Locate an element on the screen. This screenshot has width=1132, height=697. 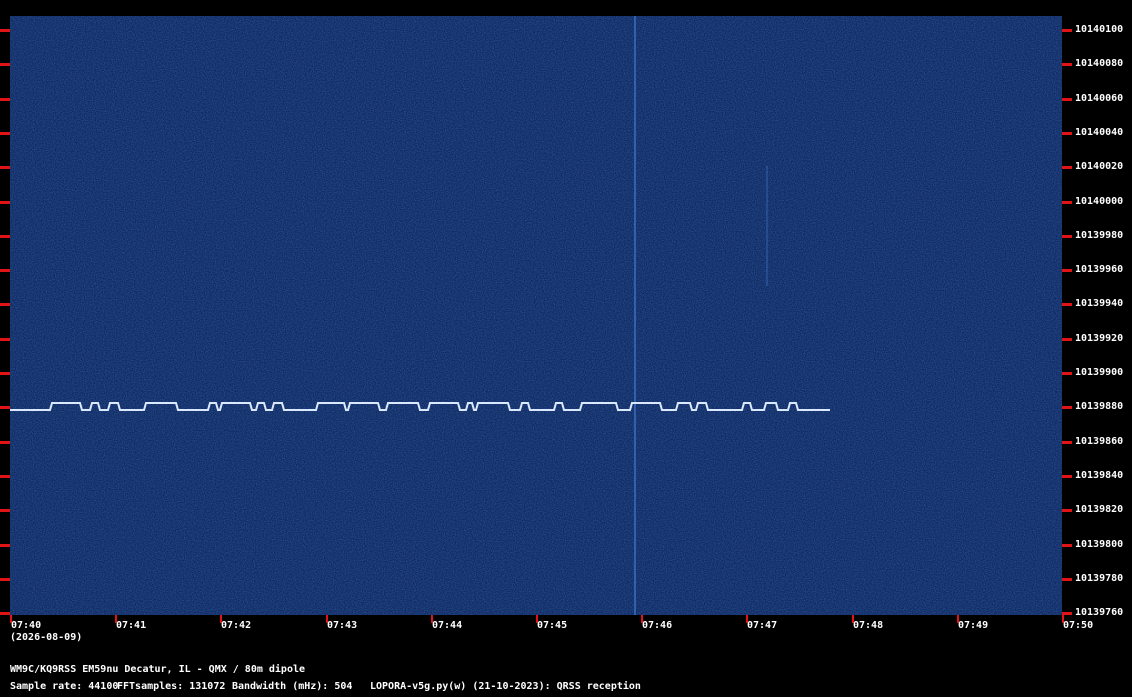
date-label: (2026-08-09) is located at coordinates (46, 637).